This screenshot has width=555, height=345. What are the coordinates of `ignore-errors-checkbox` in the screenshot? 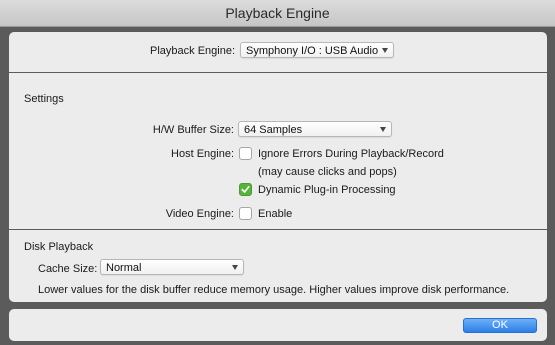 It's located at (245, 153).